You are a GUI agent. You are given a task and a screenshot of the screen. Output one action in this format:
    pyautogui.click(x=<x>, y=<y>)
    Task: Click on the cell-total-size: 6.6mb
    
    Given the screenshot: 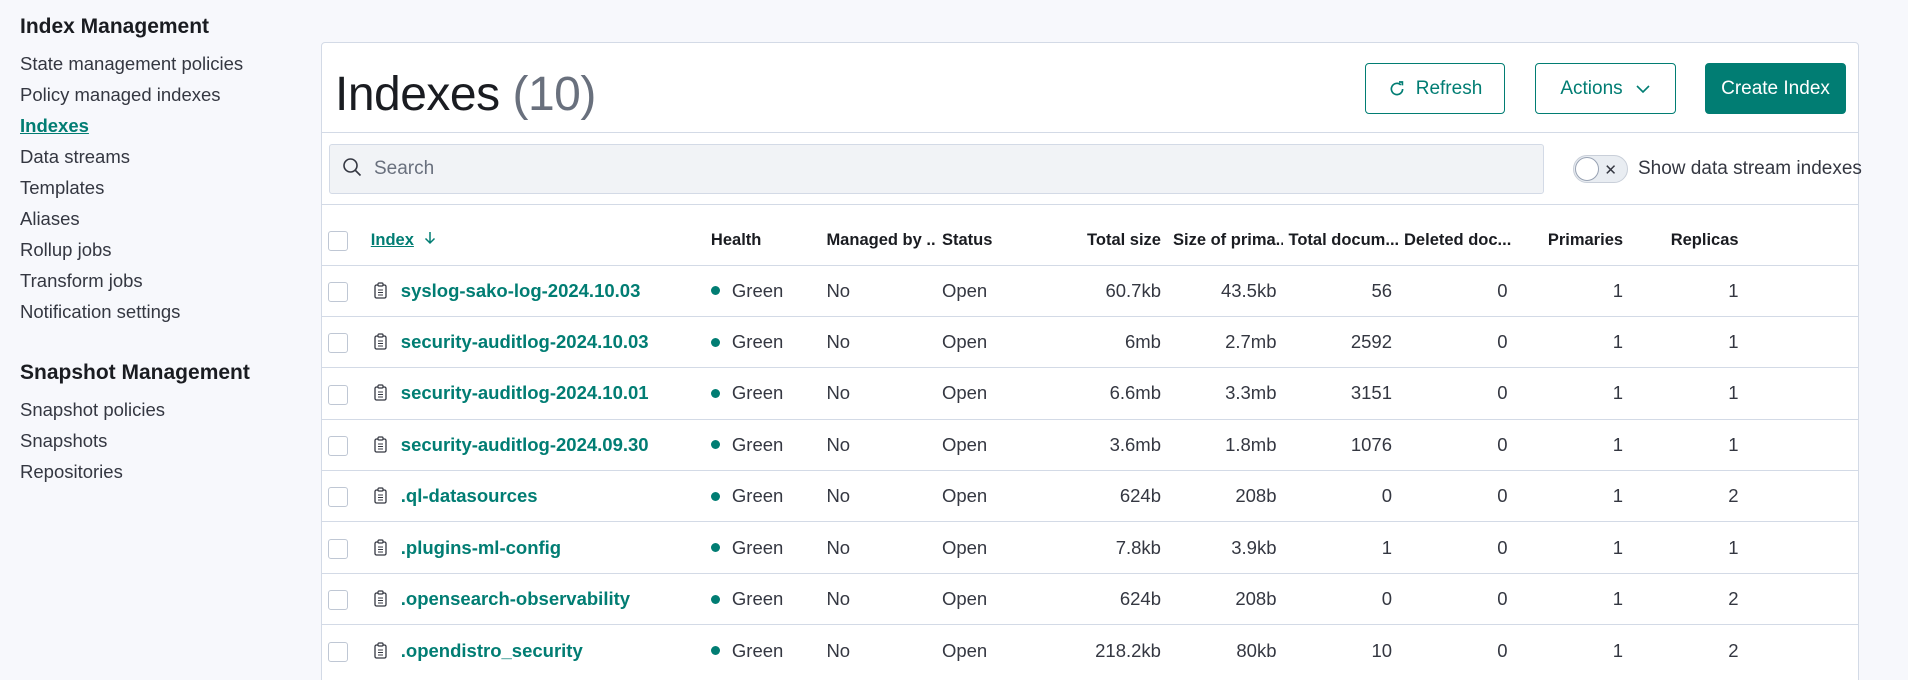 What is the action you would take?
    pyautogui.click(x=1109, y=393)
    